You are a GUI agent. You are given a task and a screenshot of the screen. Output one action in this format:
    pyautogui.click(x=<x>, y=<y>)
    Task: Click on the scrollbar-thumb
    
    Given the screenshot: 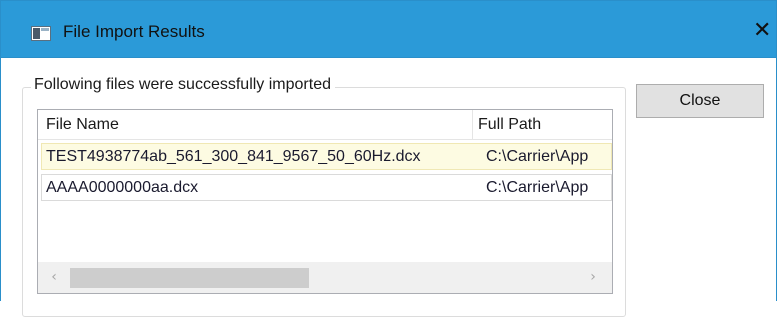 What is the action you would take?
    pyautogui.click(x=189, y=278)
    